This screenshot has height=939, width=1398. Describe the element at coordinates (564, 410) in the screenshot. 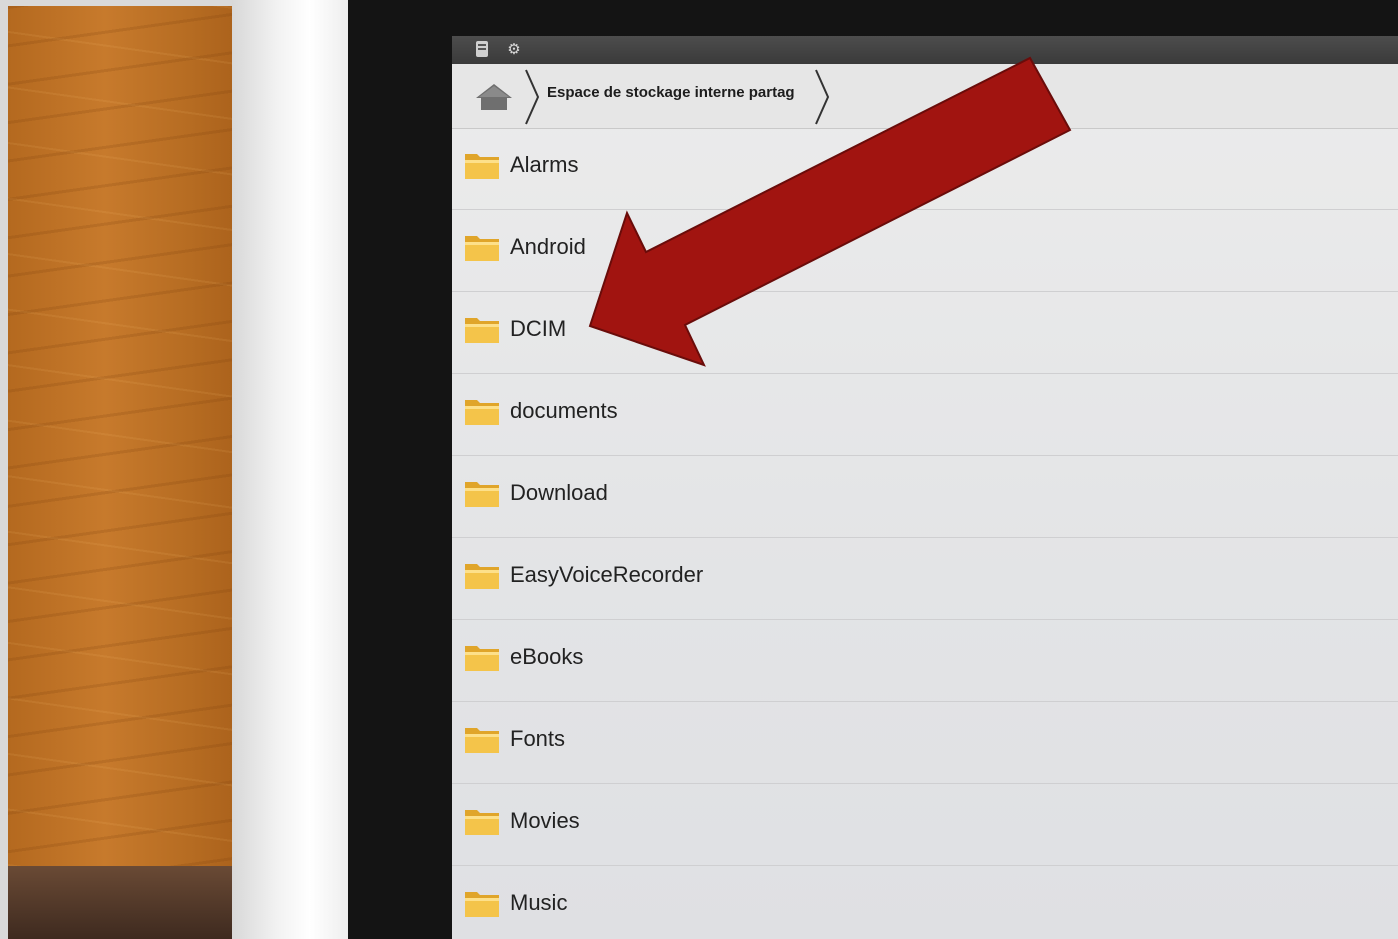

I see `folder-name: documents` at that location.